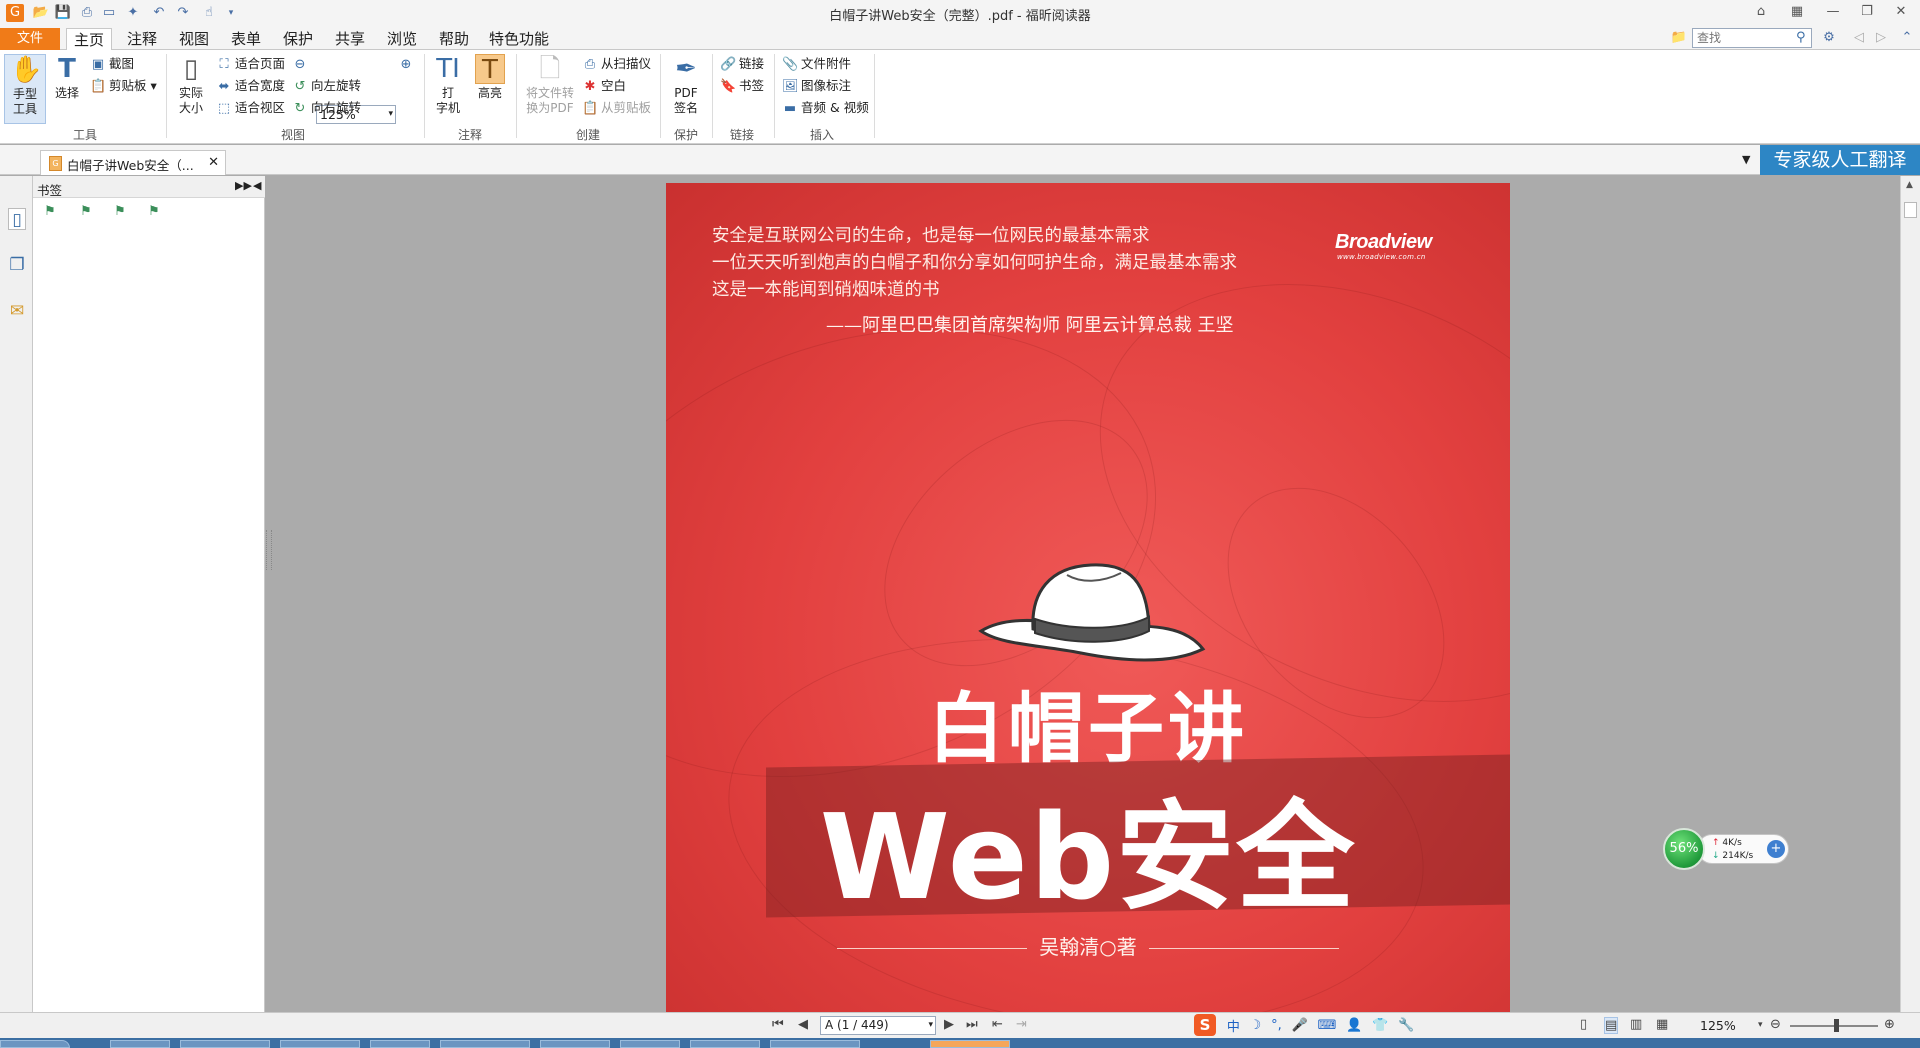 Image resolution: width=1920 pixels, height=1048 pixels. What do you see at coordinates (257, 185) in the screenshot?
I see `collapse-panel-icon: ◀` at bounding box center [257, 185].